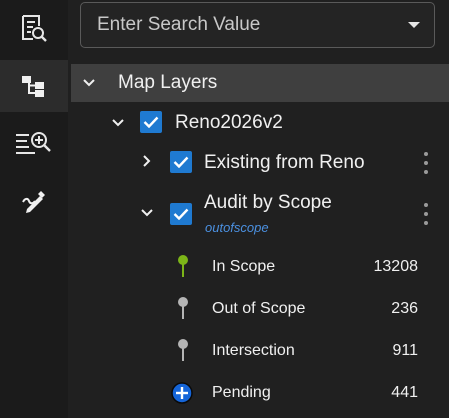 This screenshot has height=418, width=449. Describe the element at coordinates (147, 161) in the screenshot. I see `chevron-right-icon` at that location.